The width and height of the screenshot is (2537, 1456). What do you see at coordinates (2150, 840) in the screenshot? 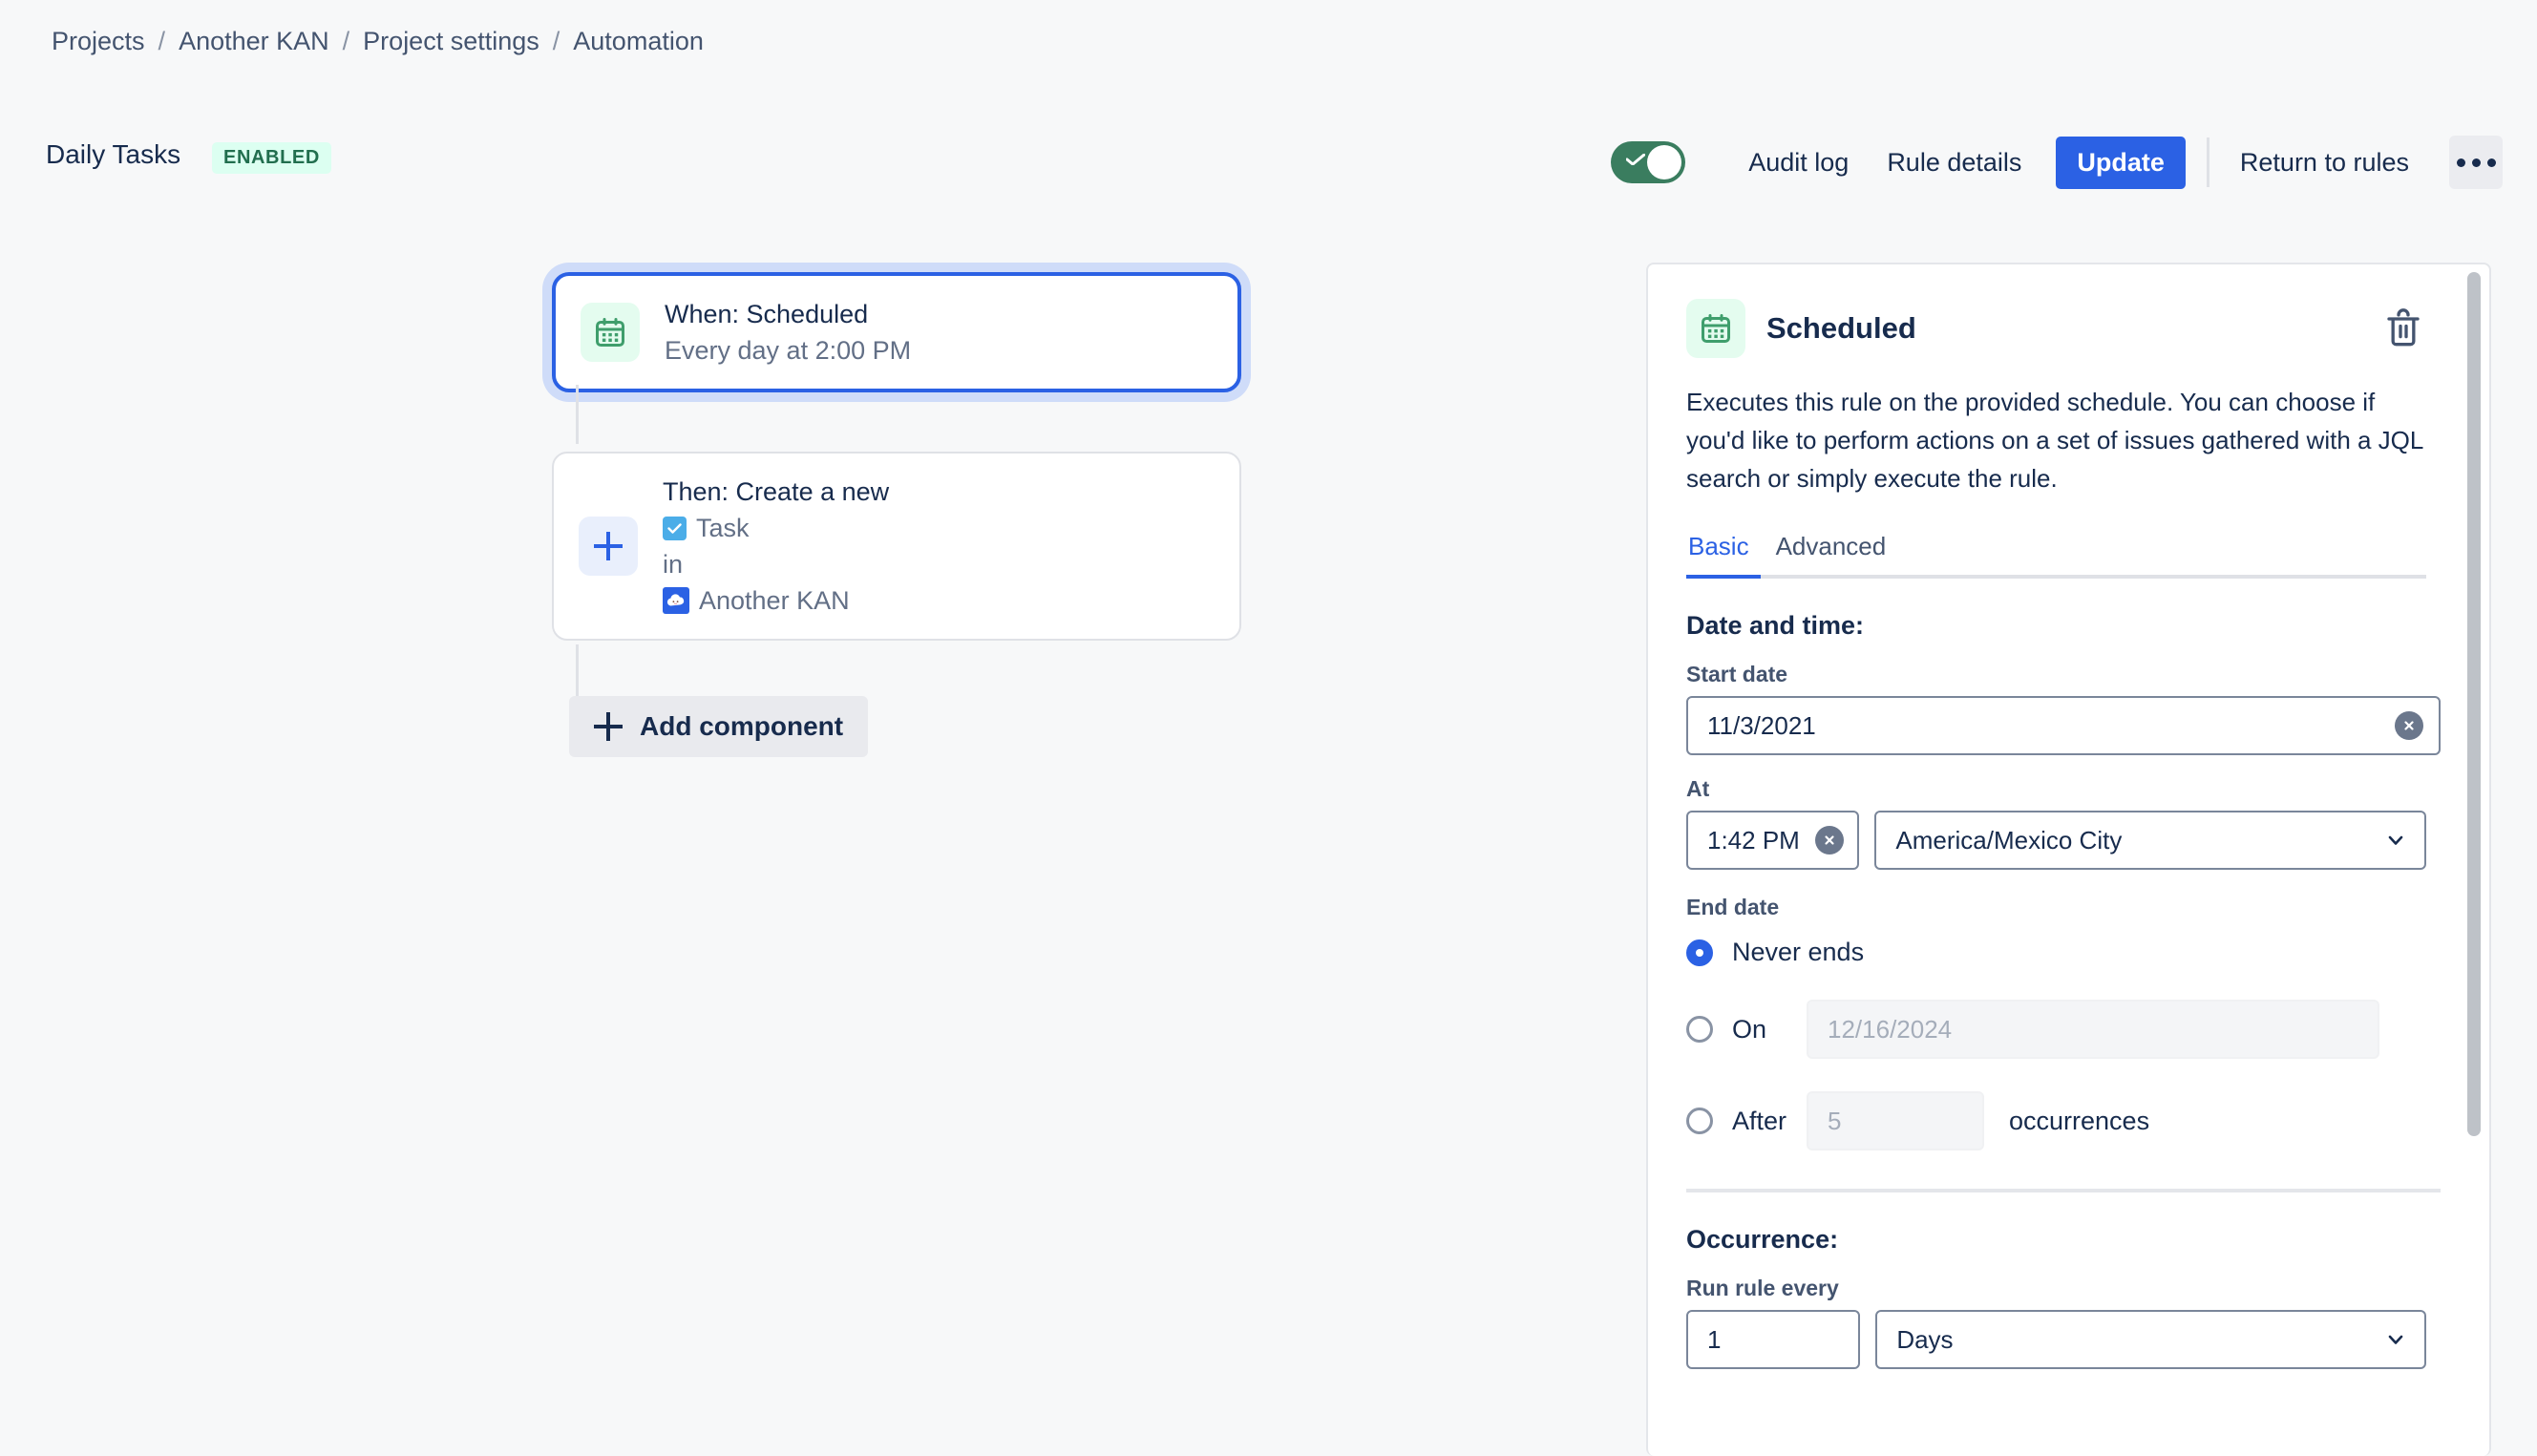
I see `timezone-select: America/Mexico City` at bounding box center [2150, 840].